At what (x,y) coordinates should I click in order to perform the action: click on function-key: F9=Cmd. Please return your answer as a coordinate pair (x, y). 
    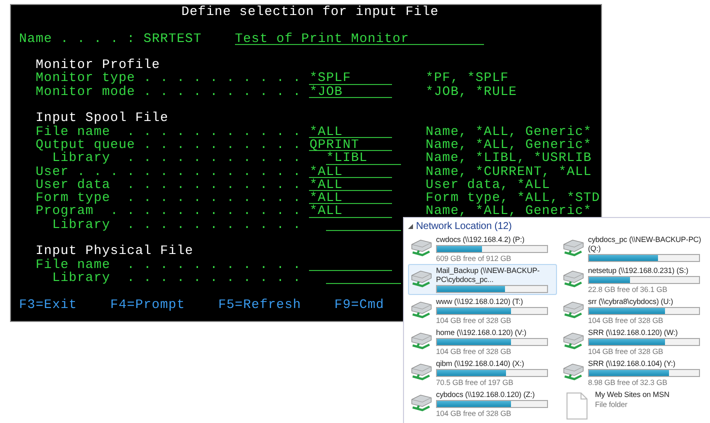
    Looking at the image, I should click on (359, 304).